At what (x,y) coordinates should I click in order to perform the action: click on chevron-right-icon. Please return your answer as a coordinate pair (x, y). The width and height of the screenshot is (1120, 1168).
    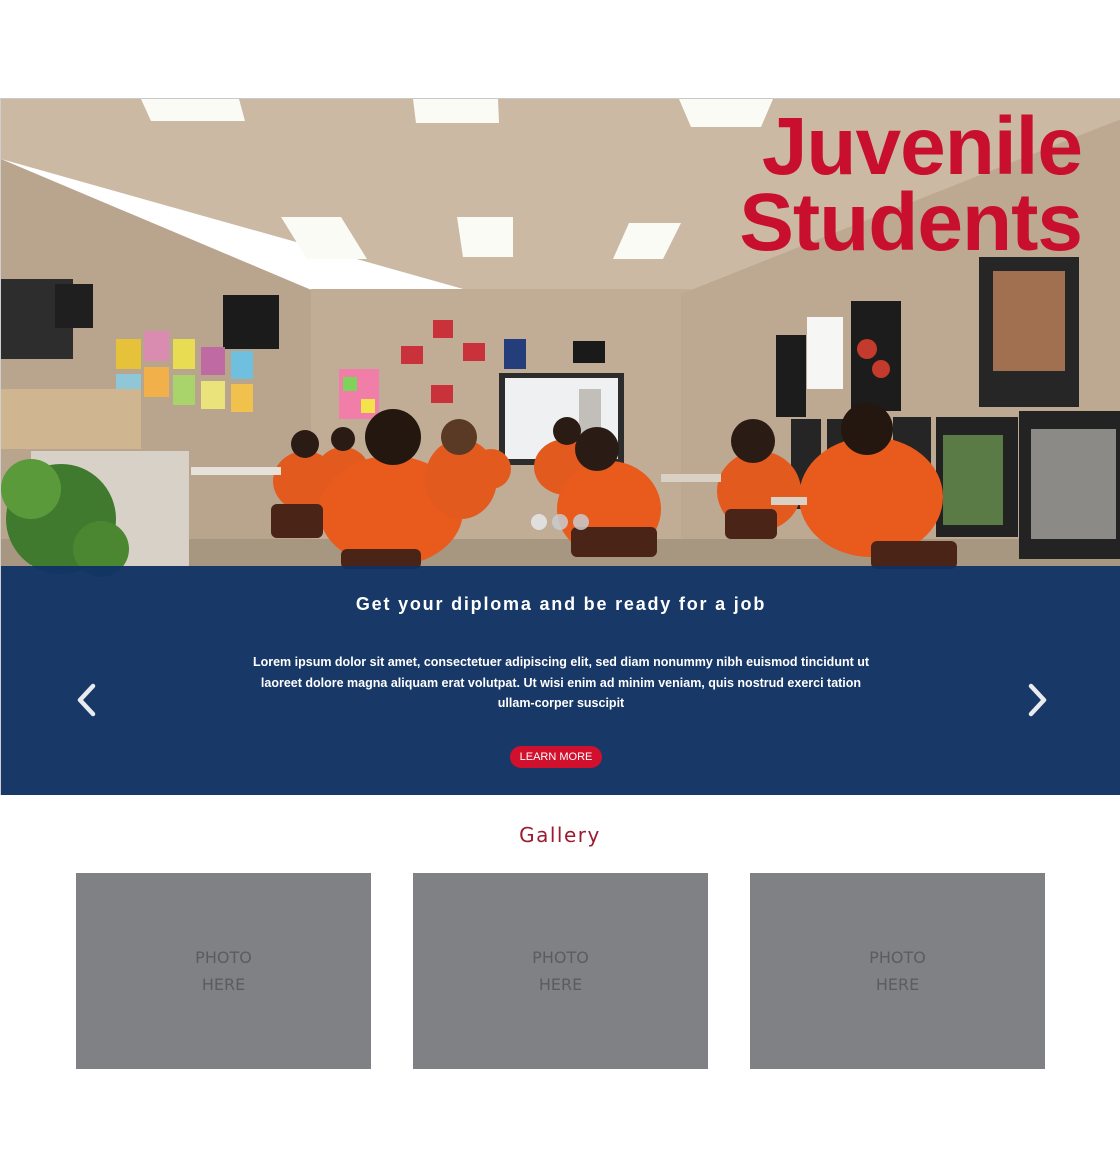
    Looking at the image, I should click on (1037, 700).